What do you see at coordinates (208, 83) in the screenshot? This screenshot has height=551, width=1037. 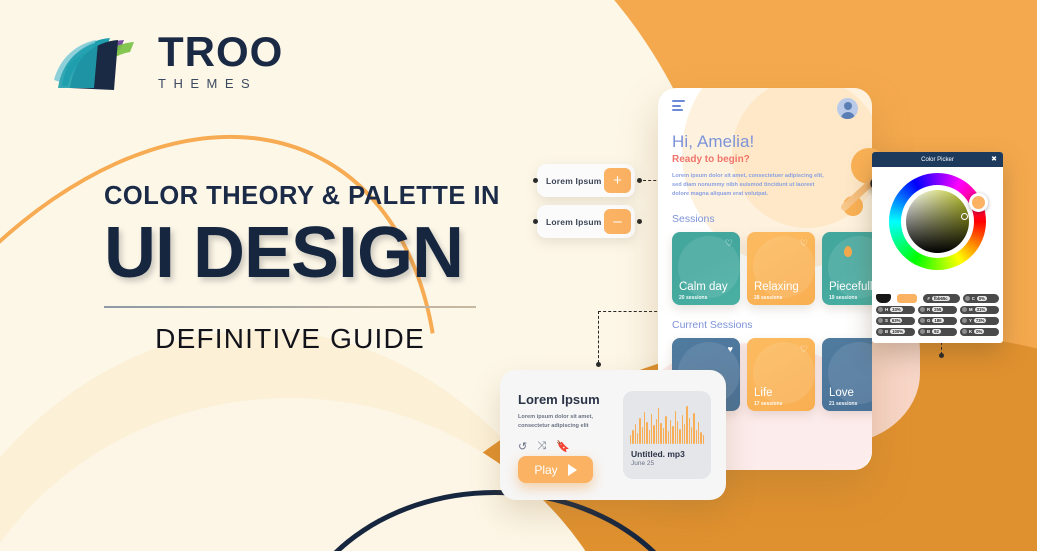 I see `brand-tagline: THEMES` at bounding box center [208, 83].